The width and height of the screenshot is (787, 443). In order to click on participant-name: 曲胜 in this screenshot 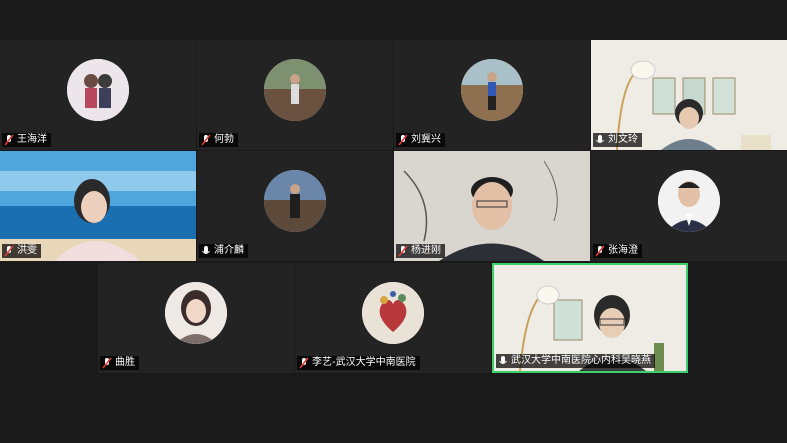, I will do `click(125, 362)`.